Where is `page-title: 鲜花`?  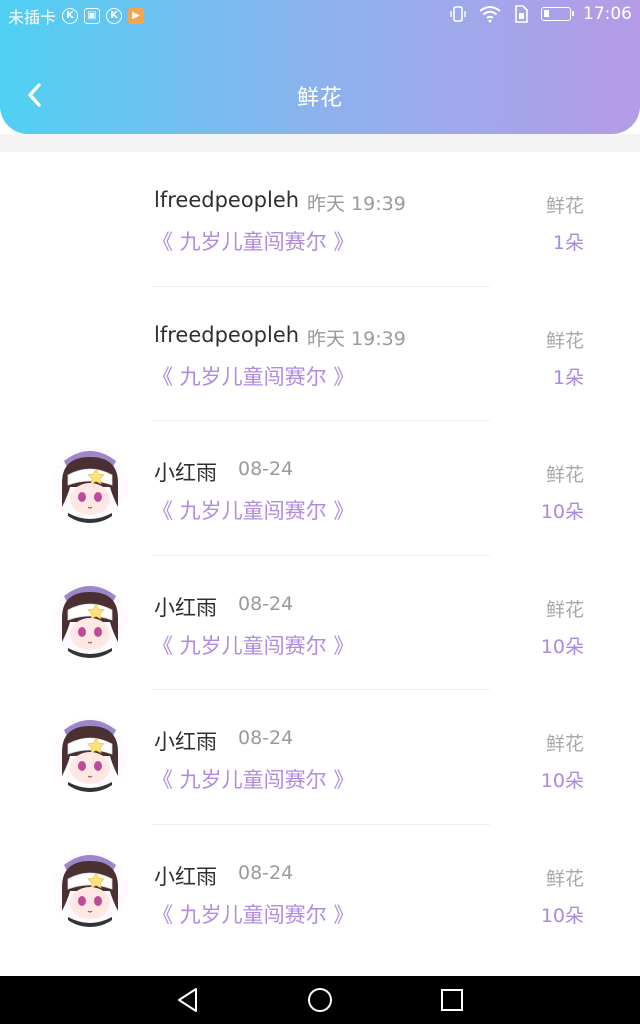 page-title: 鲜花 is located at coordinates (319, 98).